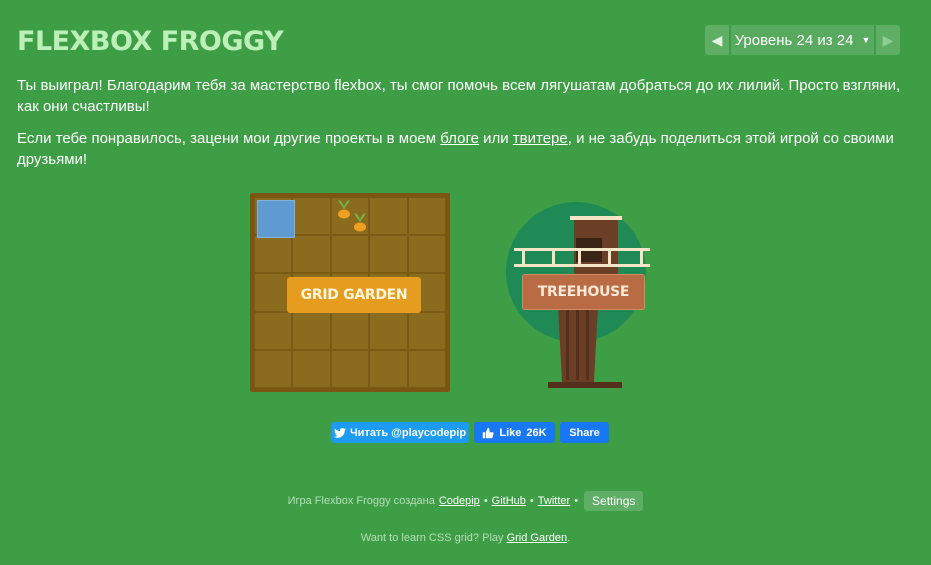  What do you see at coordinates (536, 432) in the screenshot?
I see `fb-like-count: 26K` at bounding box center [536, 432].